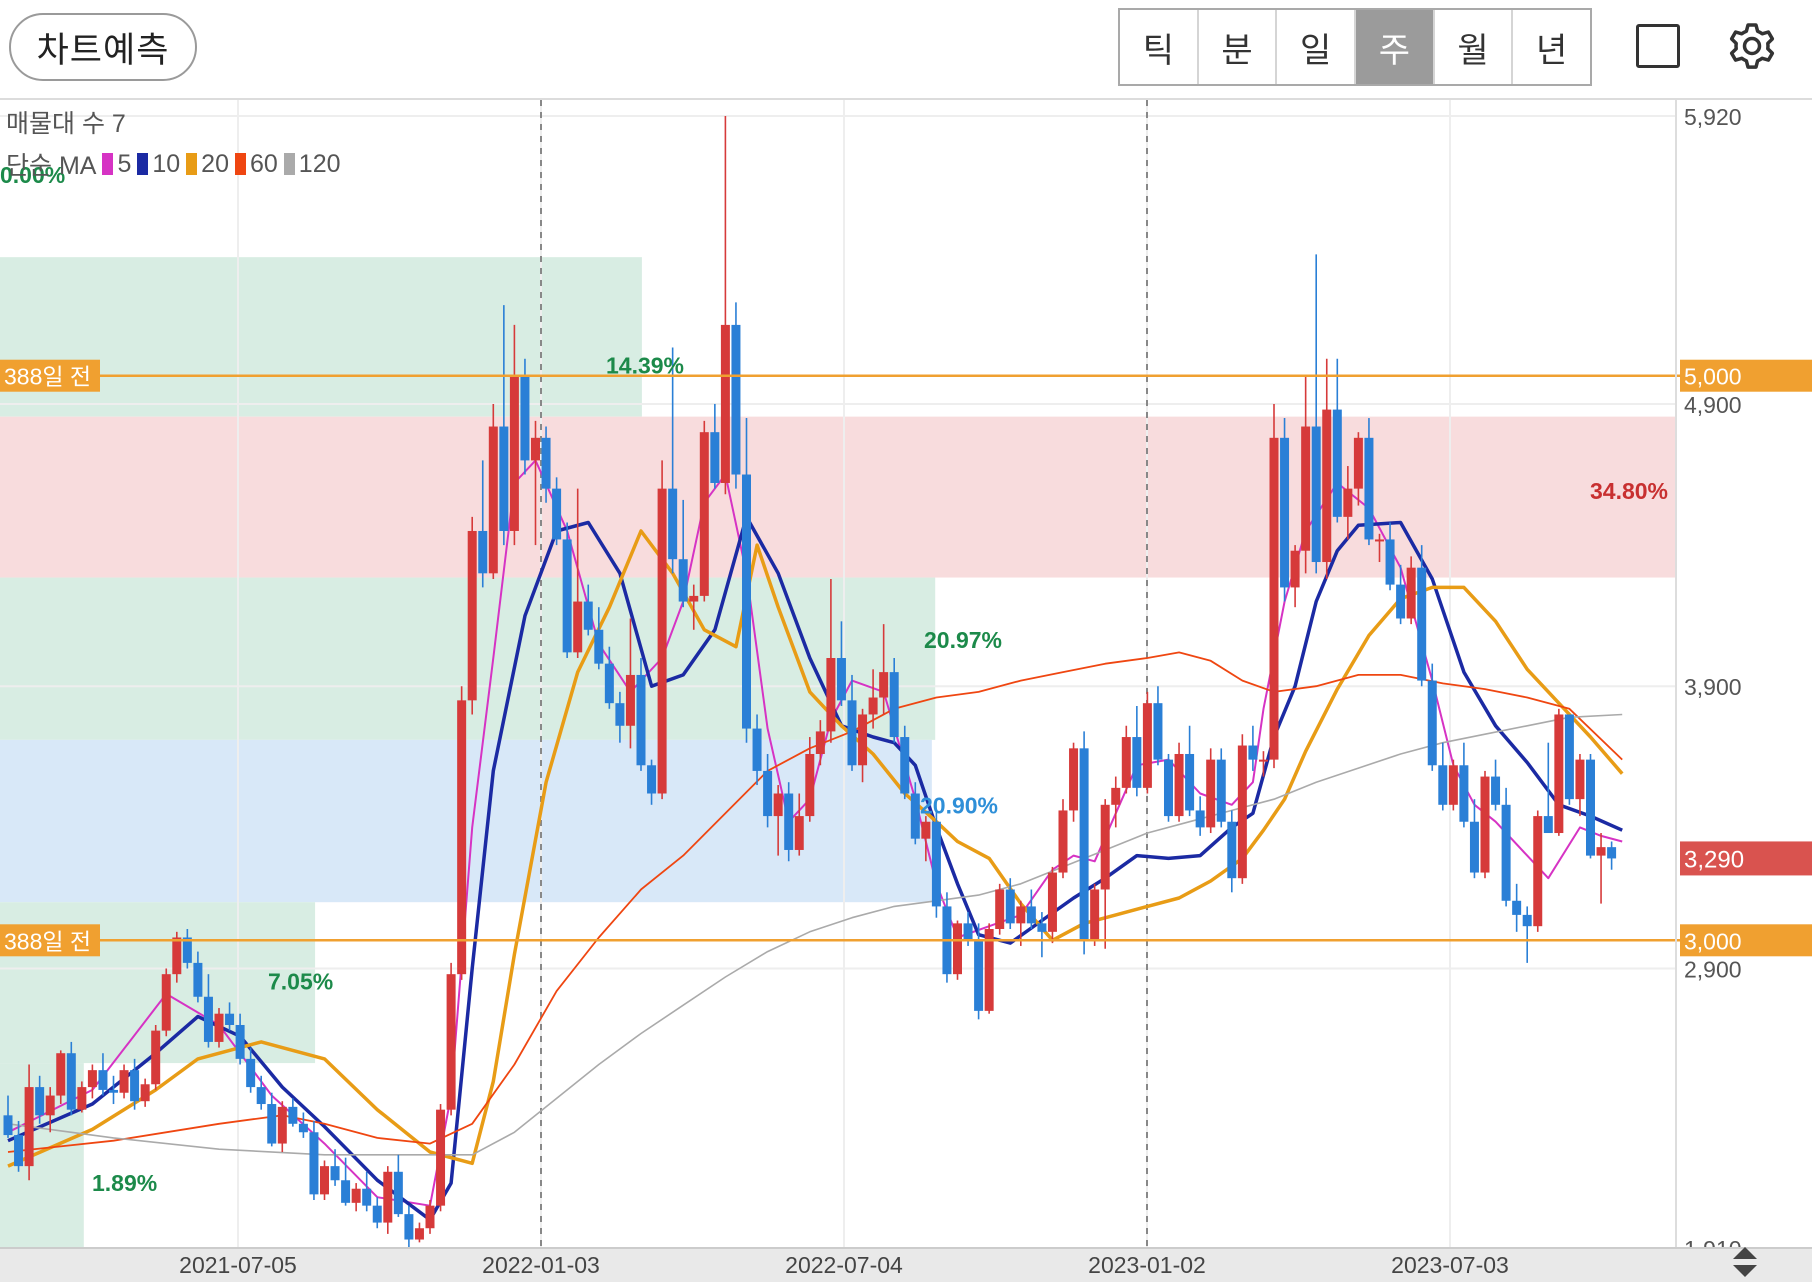 This screenshot has width=1812, height=1282. Describe the element at coordinates (1238, 47) in the screenshot. I see `period-tab-1: 분` at that location.